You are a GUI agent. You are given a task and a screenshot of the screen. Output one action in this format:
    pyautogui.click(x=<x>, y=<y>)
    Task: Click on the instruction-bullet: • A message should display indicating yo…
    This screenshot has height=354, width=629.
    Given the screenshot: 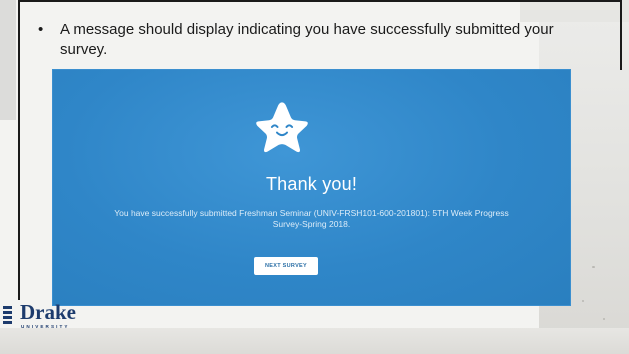 What is the action you would take?
    pyautogui.click(x=309, y=40)
    